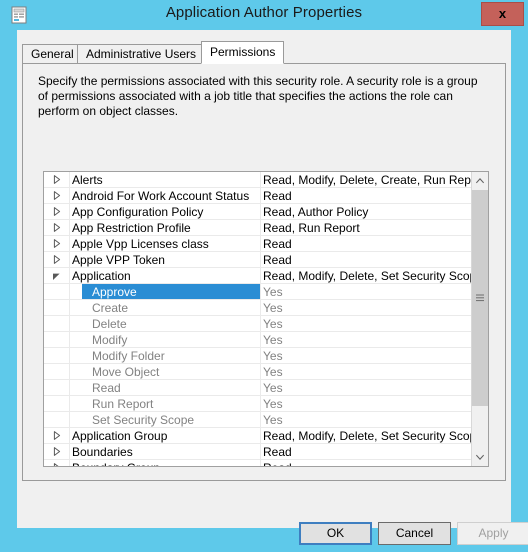 The width and height of the screenshot is (528, 552). I want to click on tree-row-name: Application, so click(101, 276).